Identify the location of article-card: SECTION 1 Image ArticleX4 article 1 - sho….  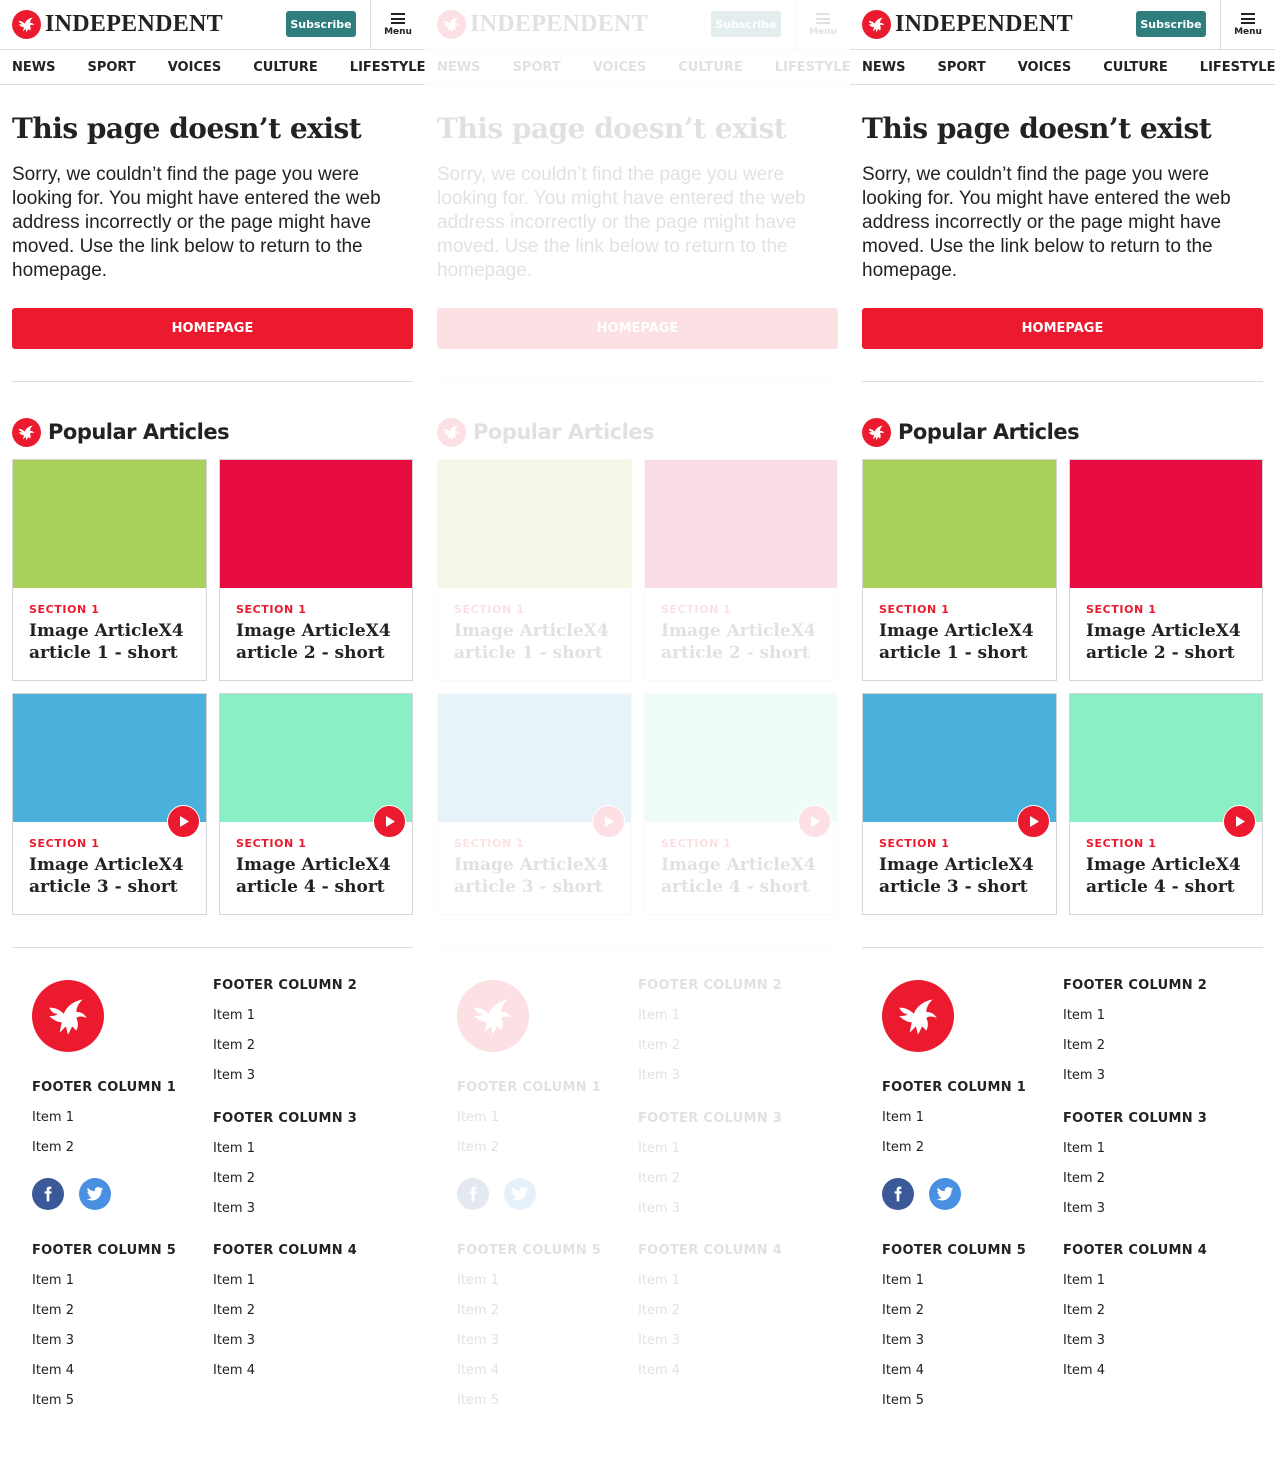
(534, 570).